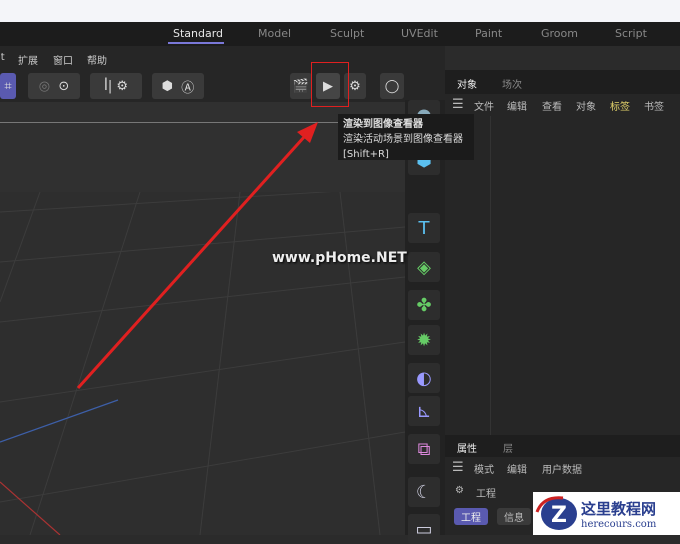  What do you see at coordinates (619, 524) in the screenshot?
I see `logo-url: herecours.com` at bounding box center [619, 524].